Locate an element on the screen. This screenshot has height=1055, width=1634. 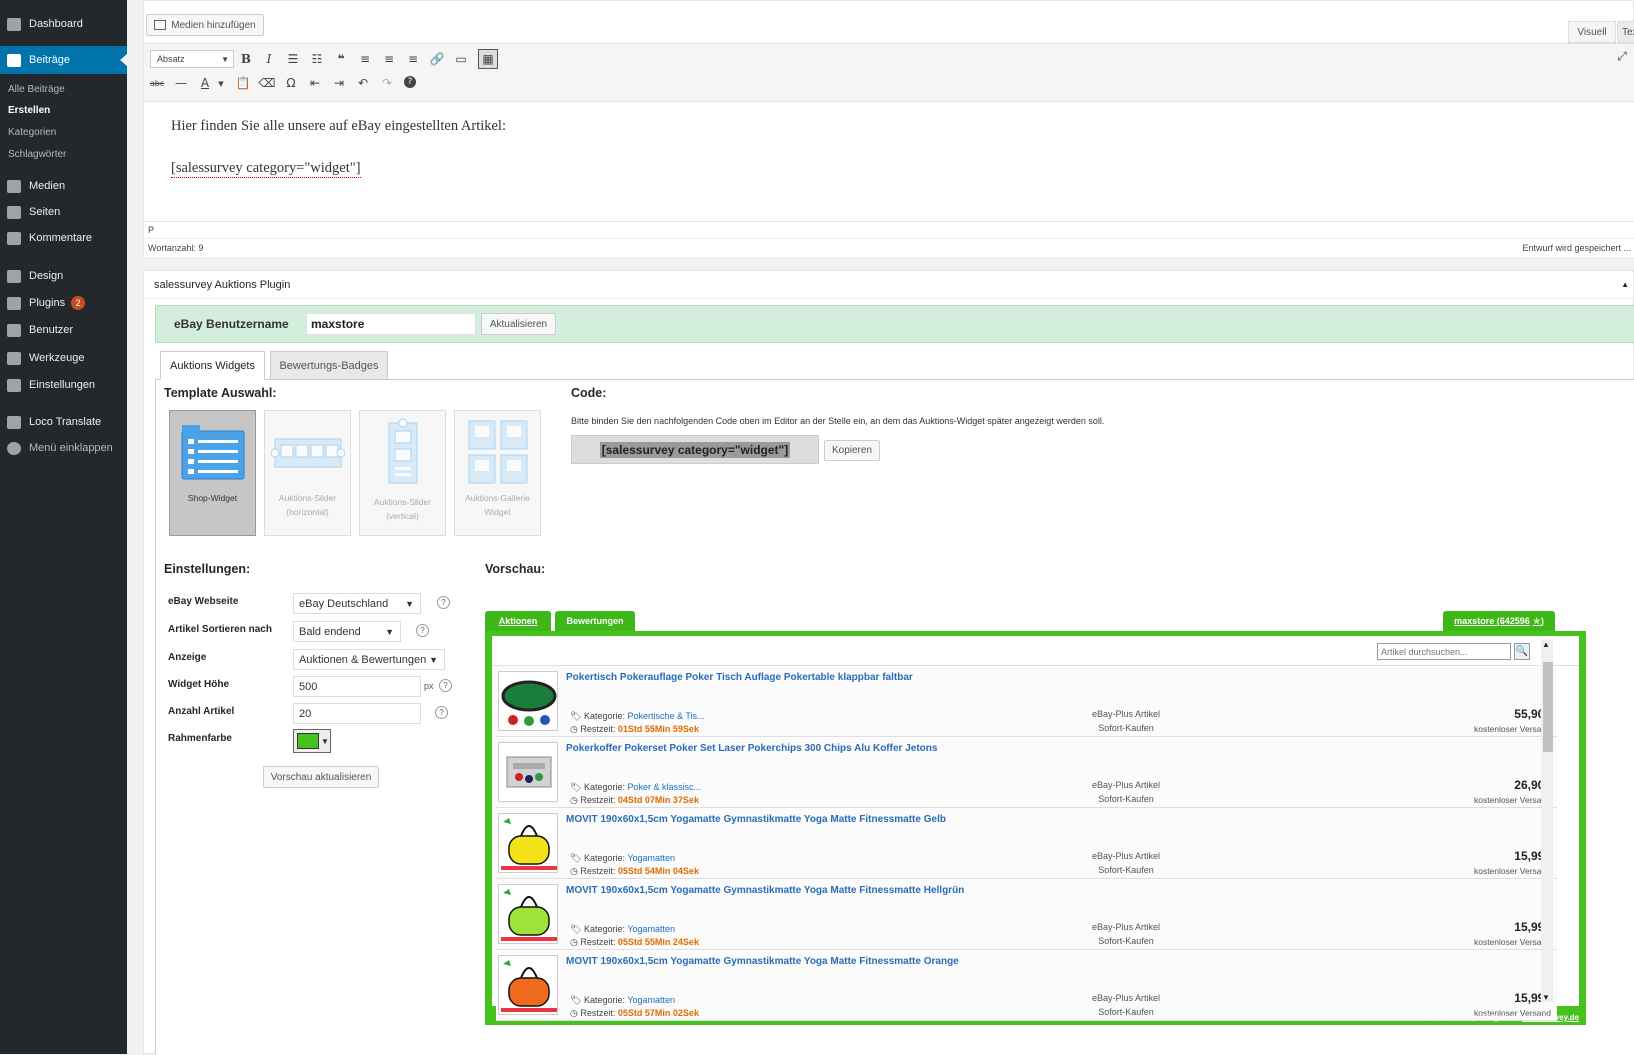
tab-text: Text is located at coordinates (1625, 32).